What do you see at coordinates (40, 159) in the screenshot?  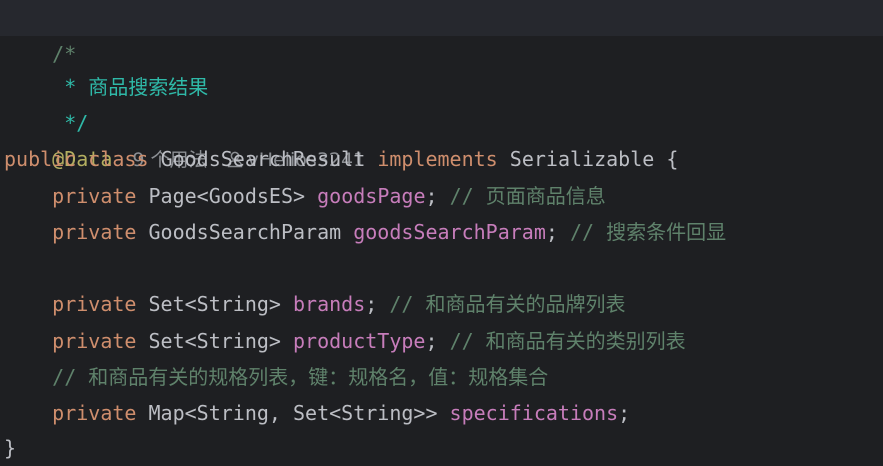 I see `keyword-public: public` at bounding box center [40, 159].